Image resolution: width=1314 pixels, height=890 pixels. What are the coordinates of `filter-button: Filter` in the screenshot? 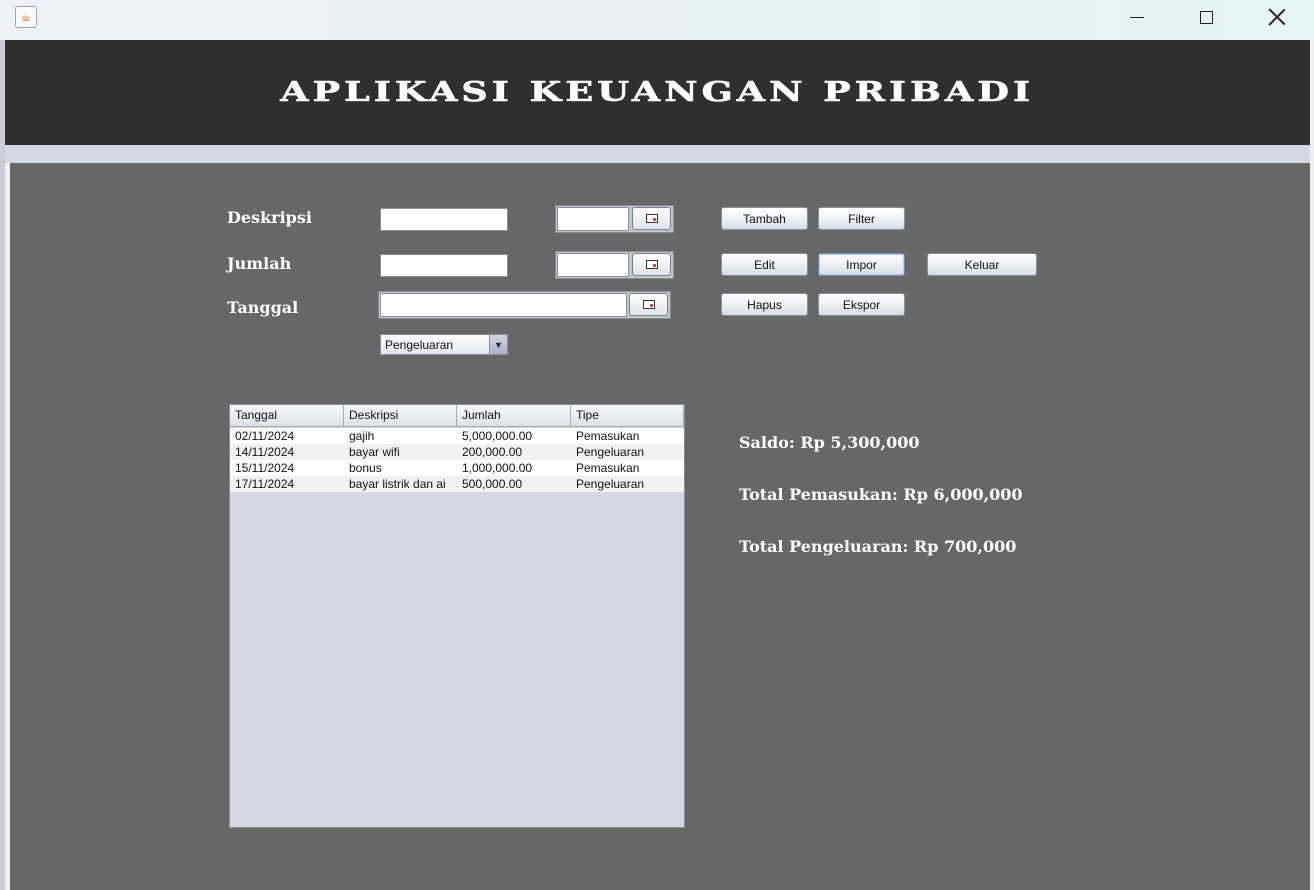 It's located at (861, 218).